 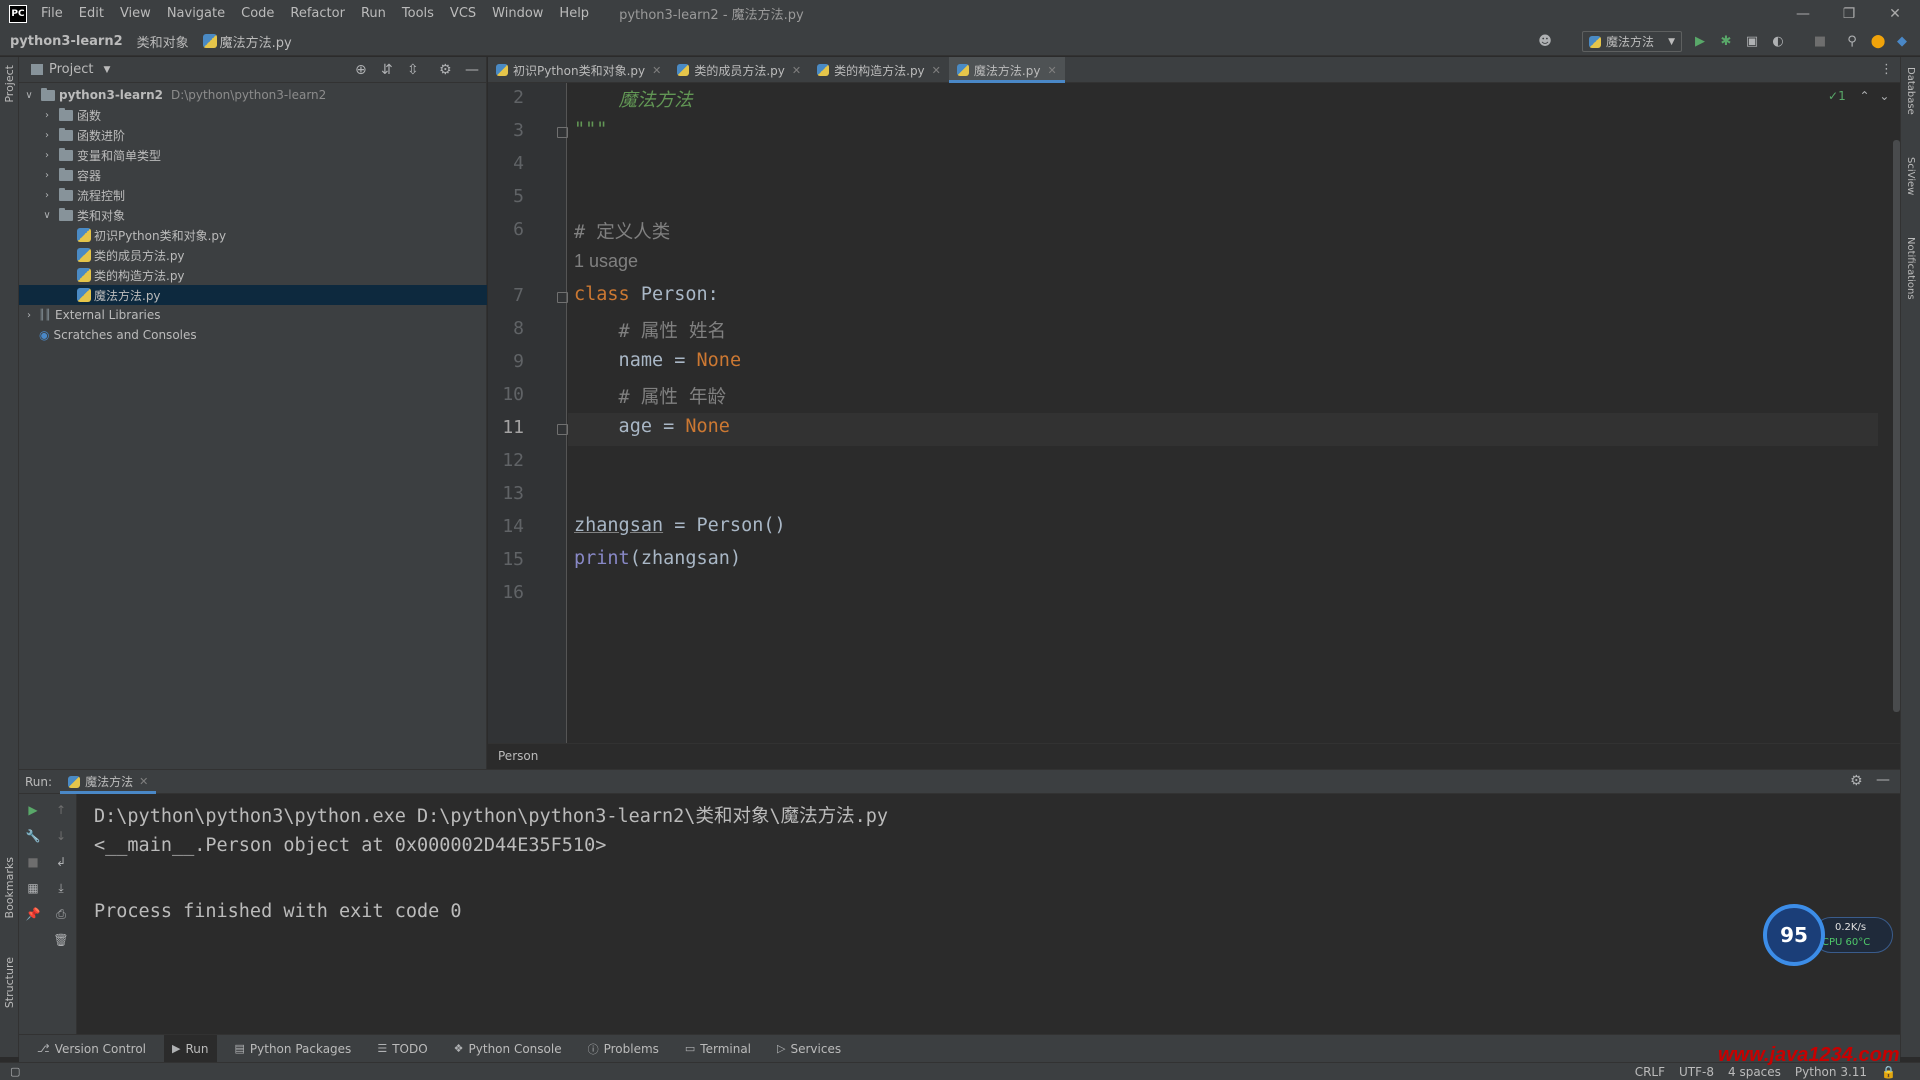 What do you see at coordinates (317, 13) in the screenshot?
I see `menu-refactor: Refactor` at bounding box center [317, 13].